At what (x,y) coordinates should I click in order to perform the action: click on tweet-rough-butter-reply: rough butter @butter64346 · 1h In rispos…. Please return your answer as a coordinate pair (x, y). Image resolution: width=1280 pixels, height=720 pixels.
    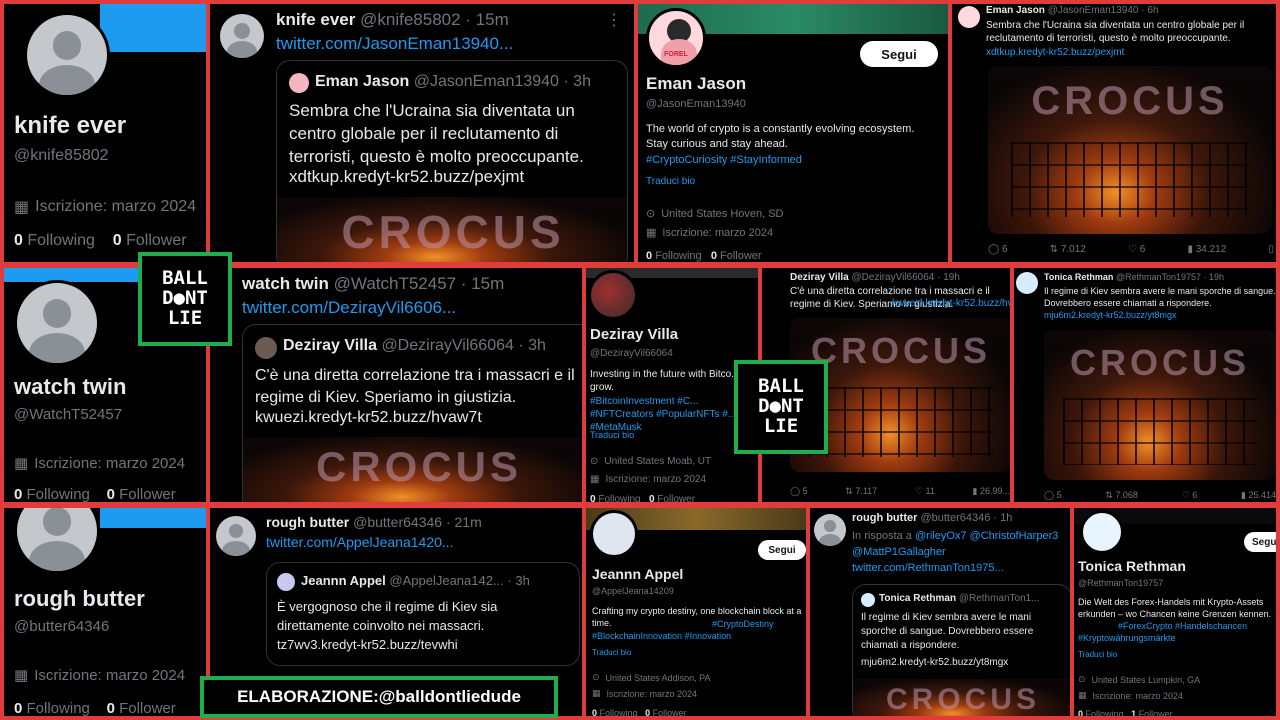
    Looking at the image, I should click on (940, 612).